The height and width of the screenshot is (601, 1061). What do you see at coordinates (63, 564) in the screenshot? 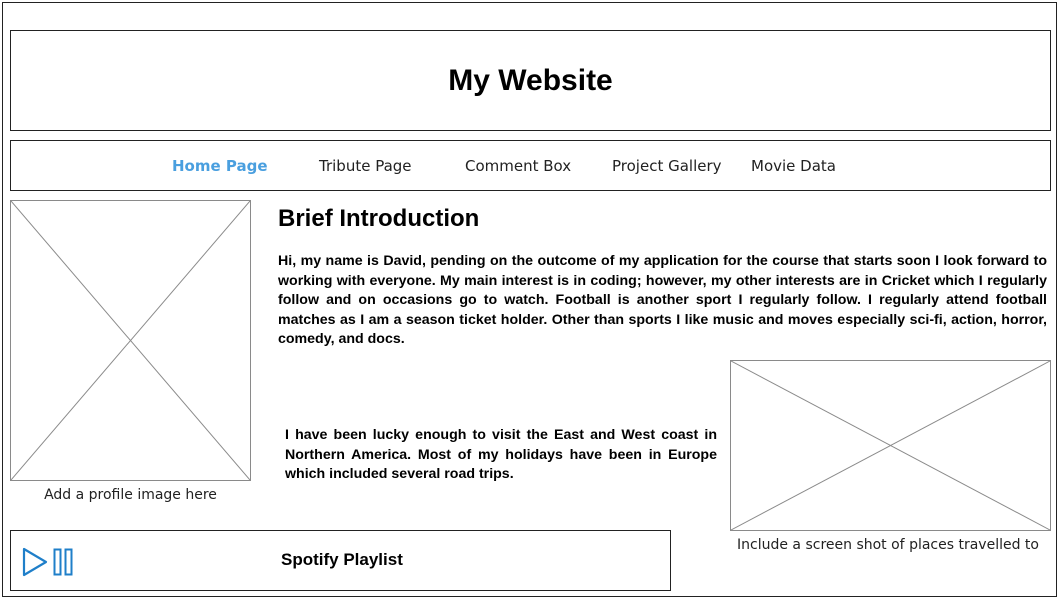
I see `pause-icon` at bounding box center [63, 564].